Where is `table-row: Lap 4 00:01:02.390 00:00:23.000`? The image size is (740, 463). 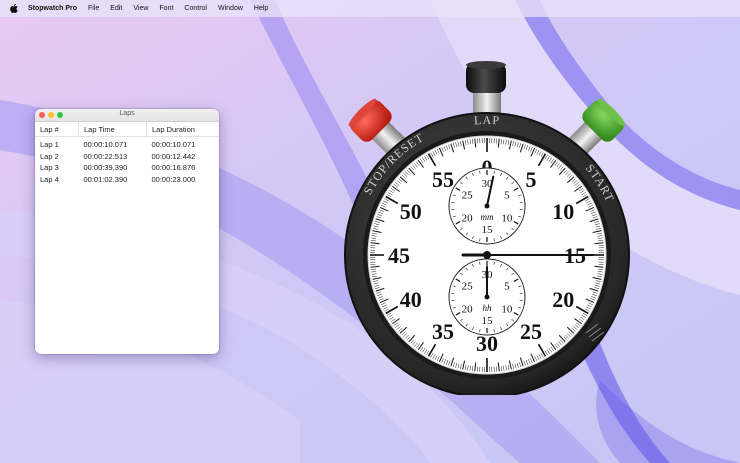
table-row: Lap 4 00:01:02.390 00:00:23.000 is located at coordinates (127, 180).